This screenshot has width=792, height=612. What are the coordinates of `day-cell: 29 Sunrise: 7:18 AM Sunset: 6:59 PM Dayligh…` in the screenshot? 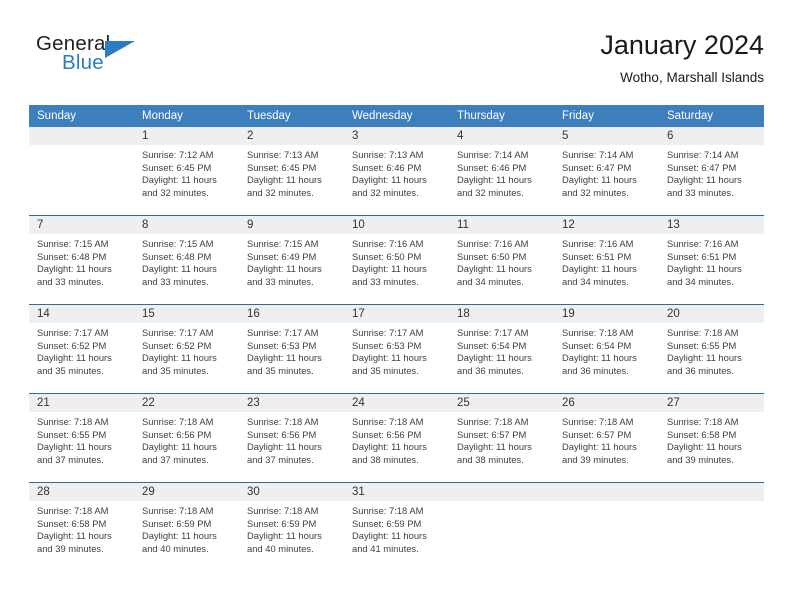 It's located at (186, 527).